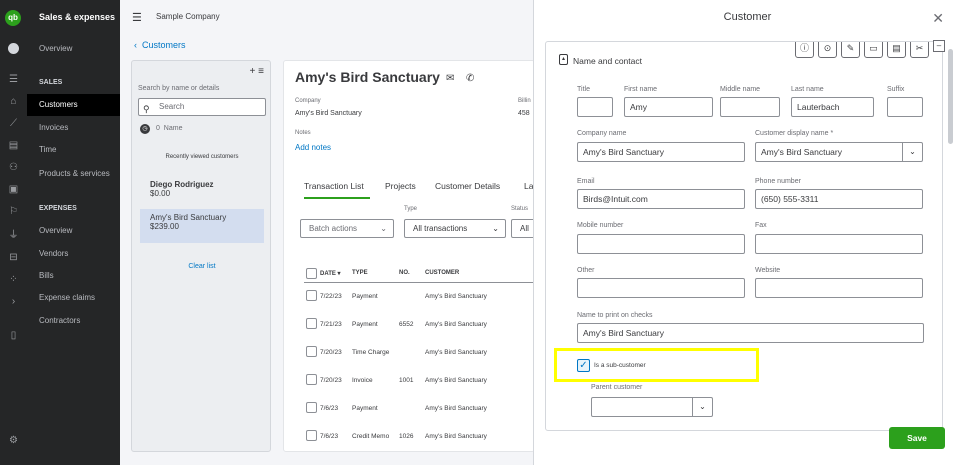 Image resolution: width=960 pixels, height=465 pixels. What do you see at coordinates (188, 217) in the screenshot?
I see `customer-name: Amy's Bird Sanctuary` at bounding box center [188, 217].